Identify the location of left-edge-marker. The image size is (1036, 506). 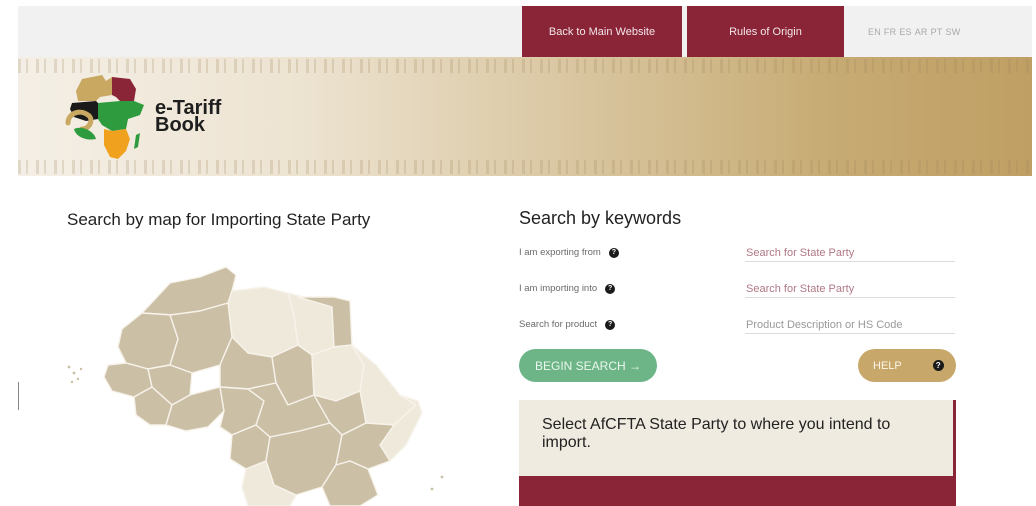
(18, 396).